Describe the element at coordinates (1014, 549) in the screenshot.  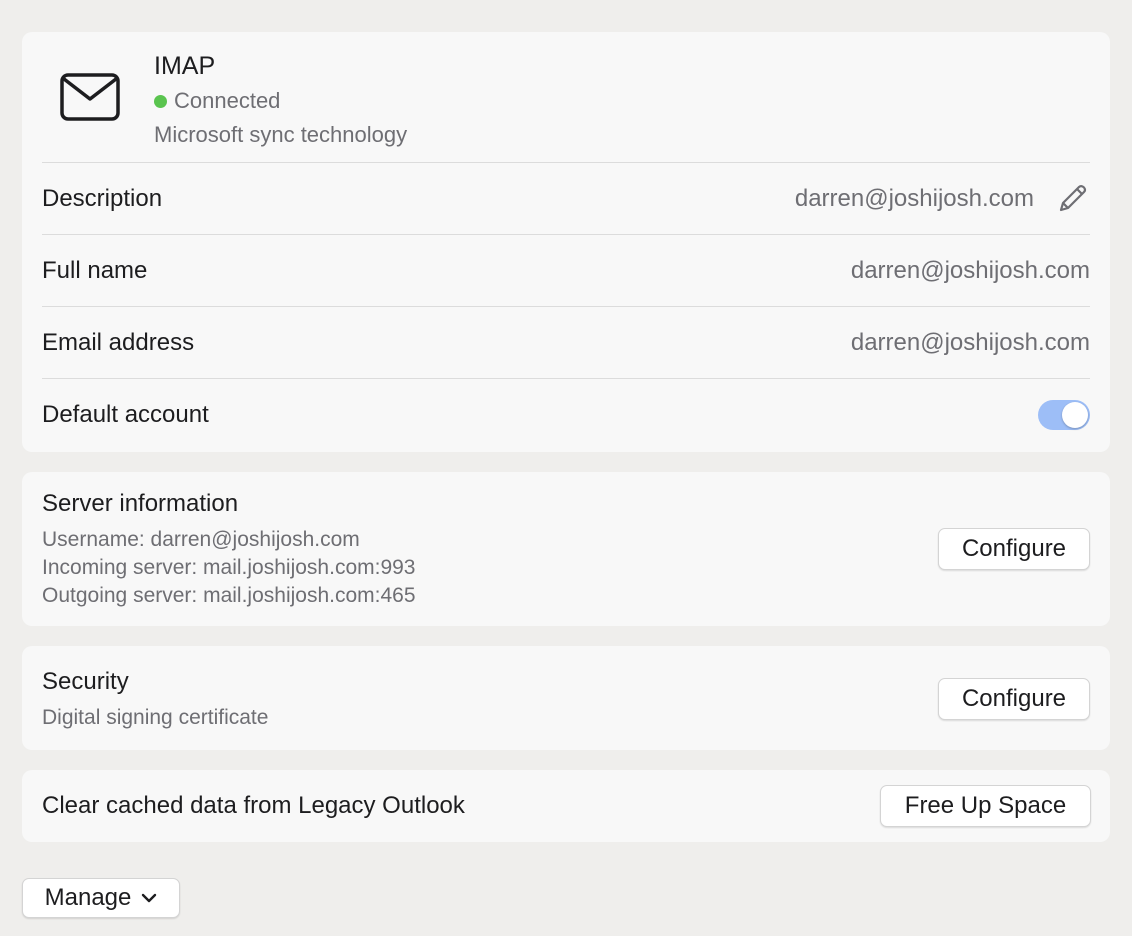
I see `server-configure-button: Configure` at that location.